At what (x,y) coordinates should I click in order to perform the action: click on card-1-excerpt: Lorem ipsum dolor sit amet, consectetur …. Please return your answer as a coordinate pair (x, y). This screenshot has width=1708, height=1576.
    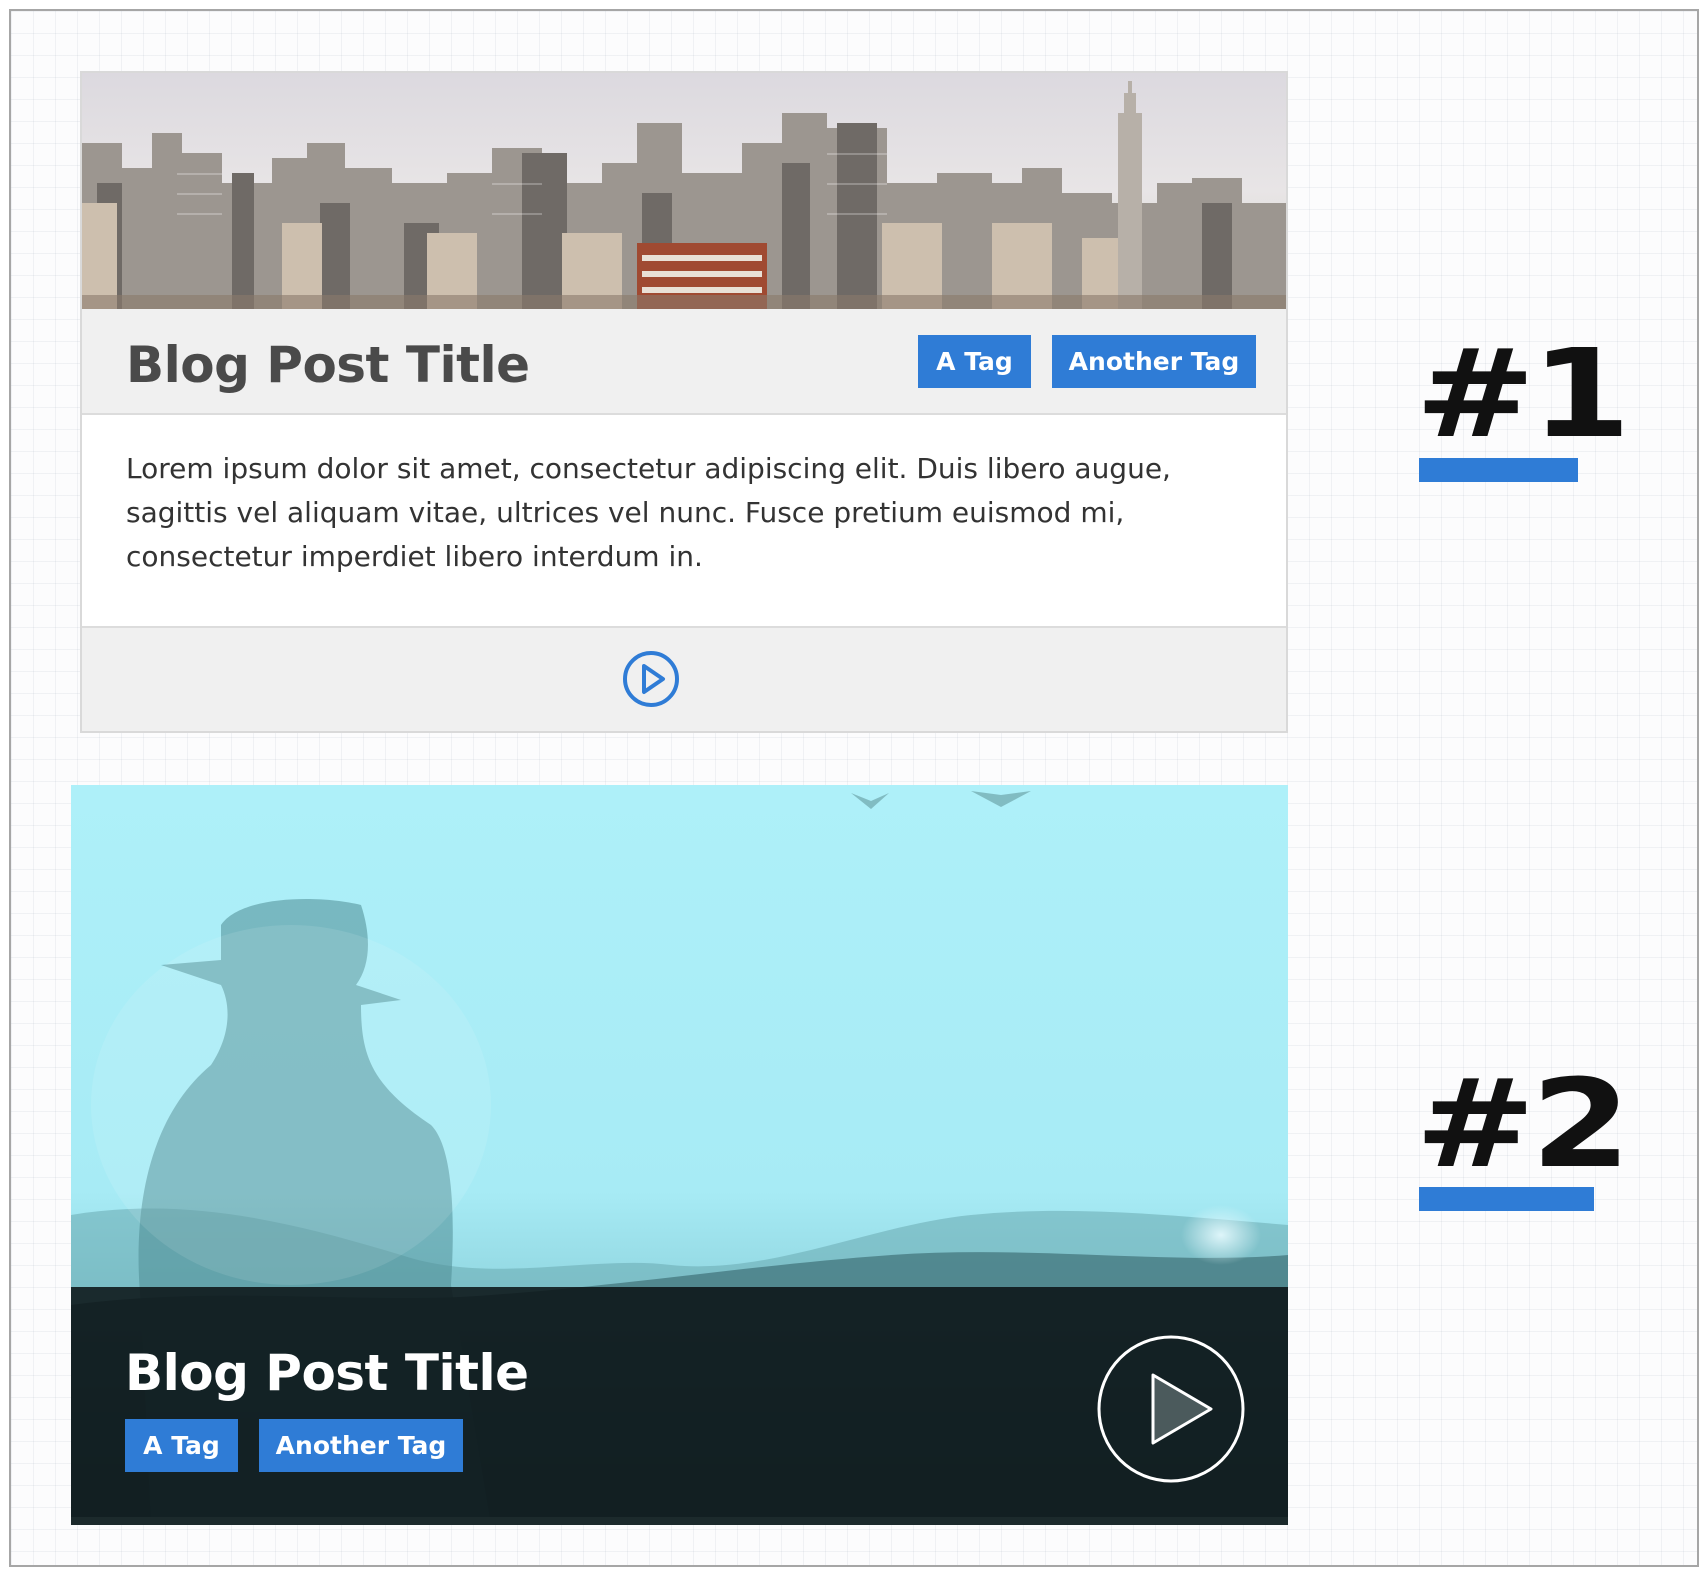
    Looking at the image, I should click on (648, 512).